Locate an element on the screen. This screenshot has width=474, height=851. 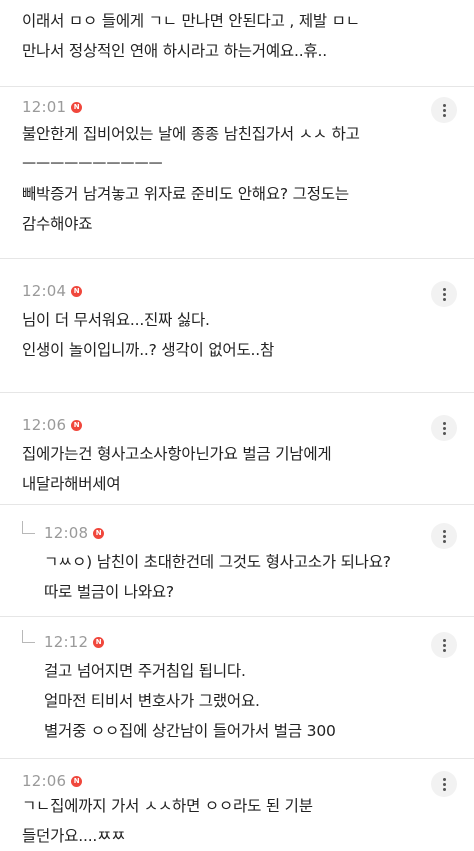
comment-meta: 12:08 N is located at coordinates (74, 533).